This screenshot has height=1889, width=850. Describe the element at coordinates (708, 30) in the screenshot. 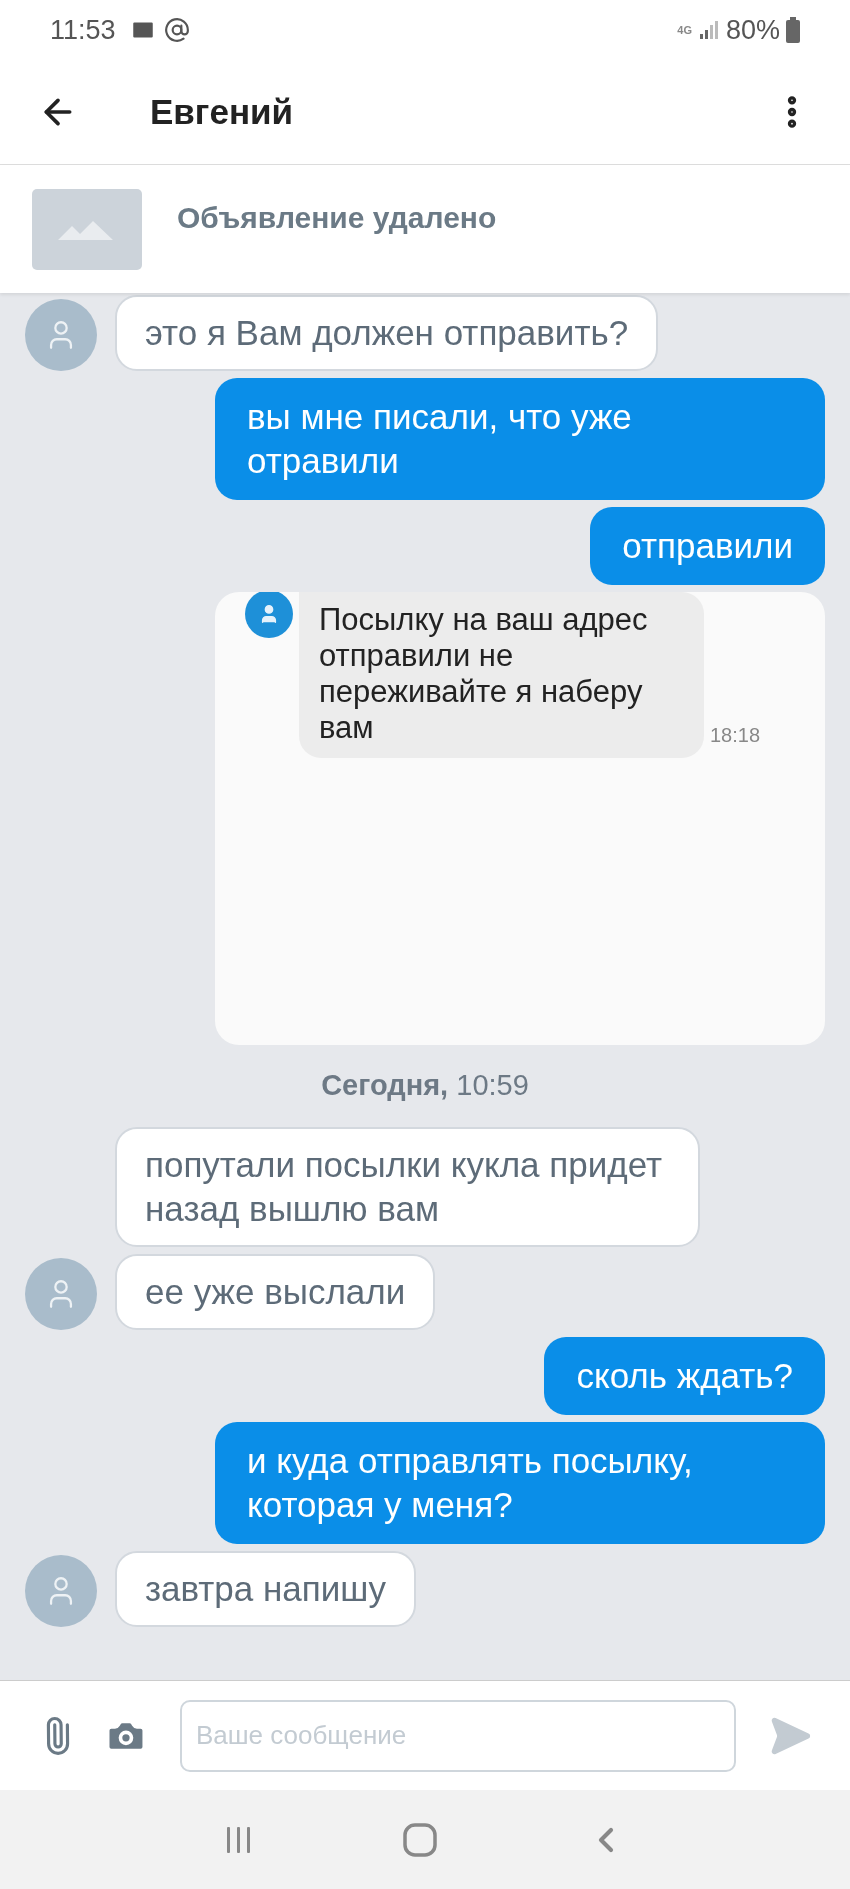

I see `signal-icon` at that location.